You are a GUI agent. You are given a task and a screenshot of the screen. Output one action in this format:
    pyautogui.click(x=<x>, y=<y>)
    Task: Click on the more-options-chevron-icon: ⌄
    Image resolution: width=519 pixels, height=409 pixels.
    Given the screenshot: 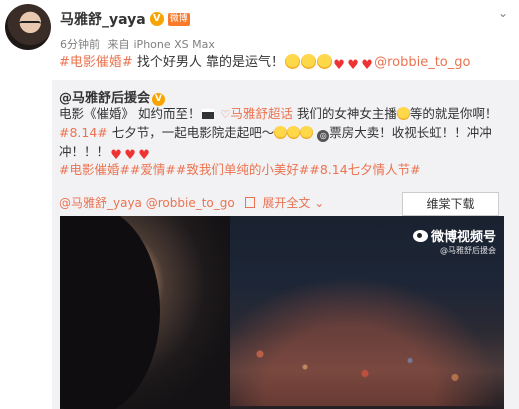 What is the action you would take?
    pyautogui.click(x=503, y=13)
    